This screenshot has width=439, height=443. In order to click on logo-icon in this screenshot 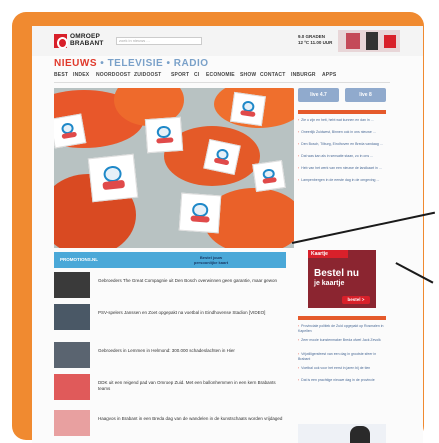, I will do `click(61, 41)`.